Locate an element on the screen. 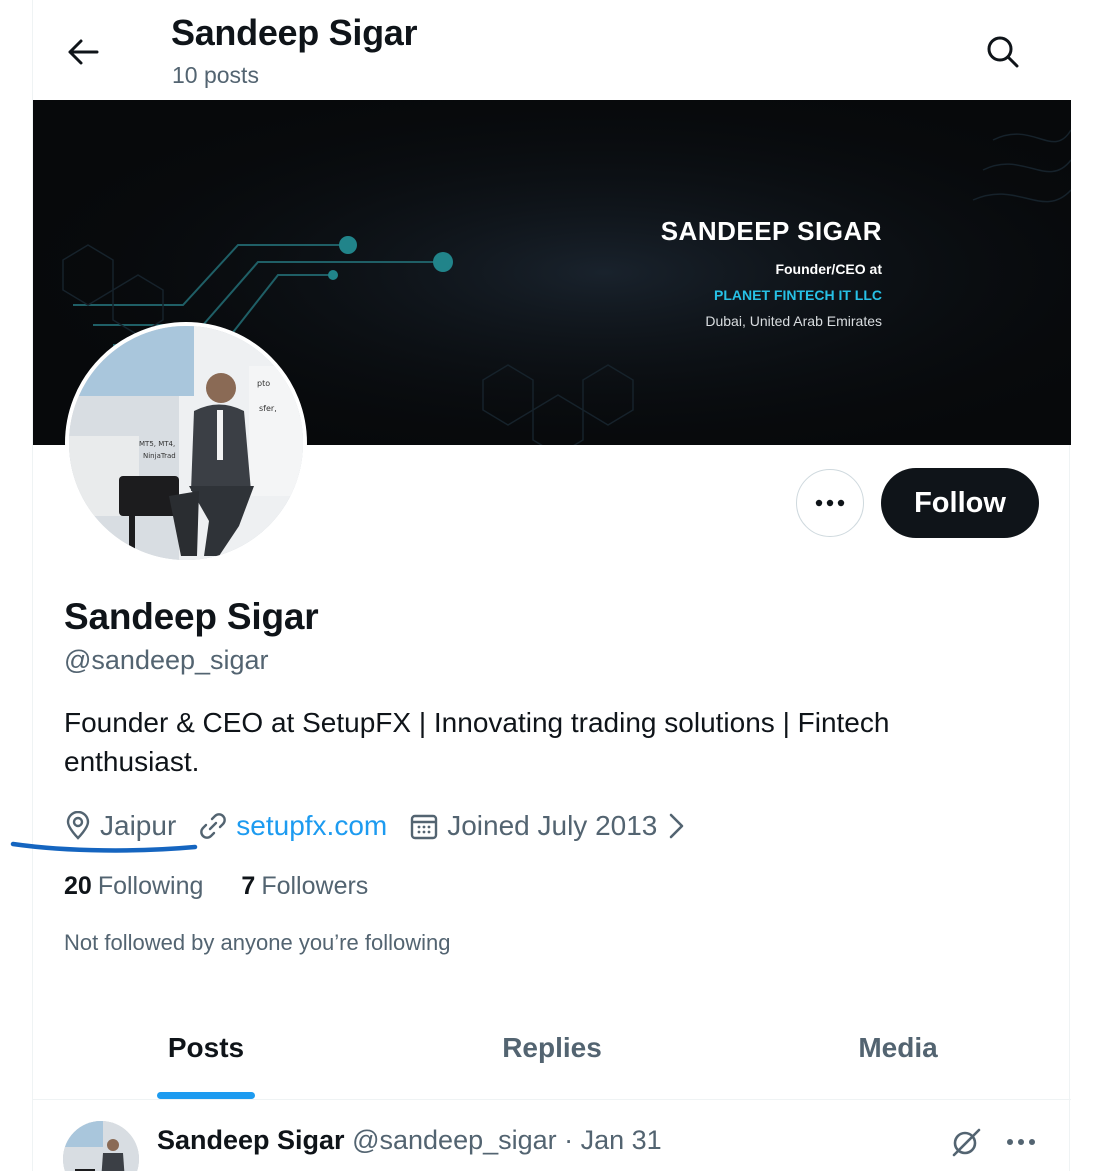  svg-text: NinjaTrad is located at coordinates (159, 456).